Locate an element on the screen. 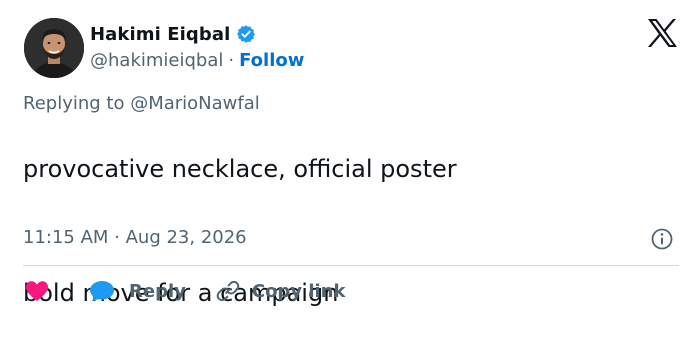 Image resolution: width=700 pixels, height=340 pixels. copy-link-button: Copy link is located at coordinates (281, 291).